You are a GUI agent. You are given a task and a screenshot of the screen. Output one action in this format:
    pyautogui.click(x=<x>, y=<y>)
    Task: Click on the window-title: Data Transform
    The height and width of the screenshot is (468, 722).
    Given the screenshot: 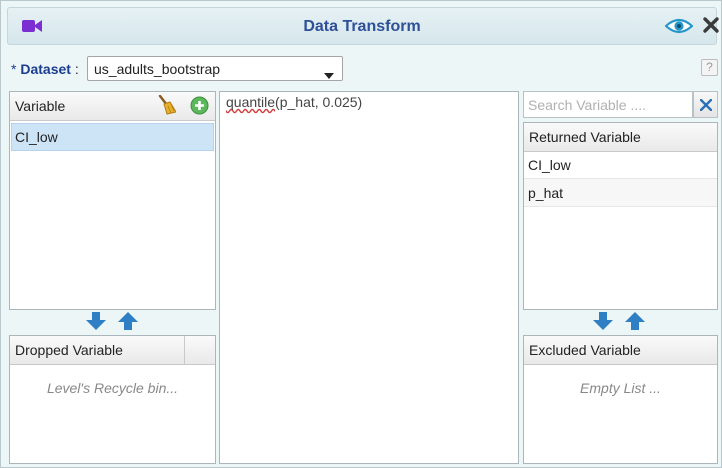 What is the action you would take?
    pyautogui.click(x=362, y=26)
    